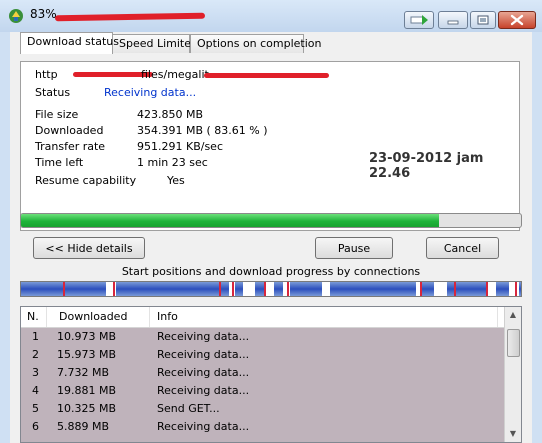 The image size is (542, 443). I want to click on connection-number: 3, so click(35, 372).